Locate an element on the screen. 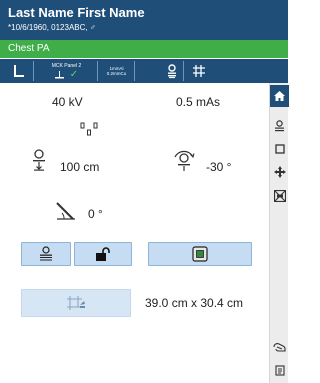  unlock-button is located at coordinates (103, 254).